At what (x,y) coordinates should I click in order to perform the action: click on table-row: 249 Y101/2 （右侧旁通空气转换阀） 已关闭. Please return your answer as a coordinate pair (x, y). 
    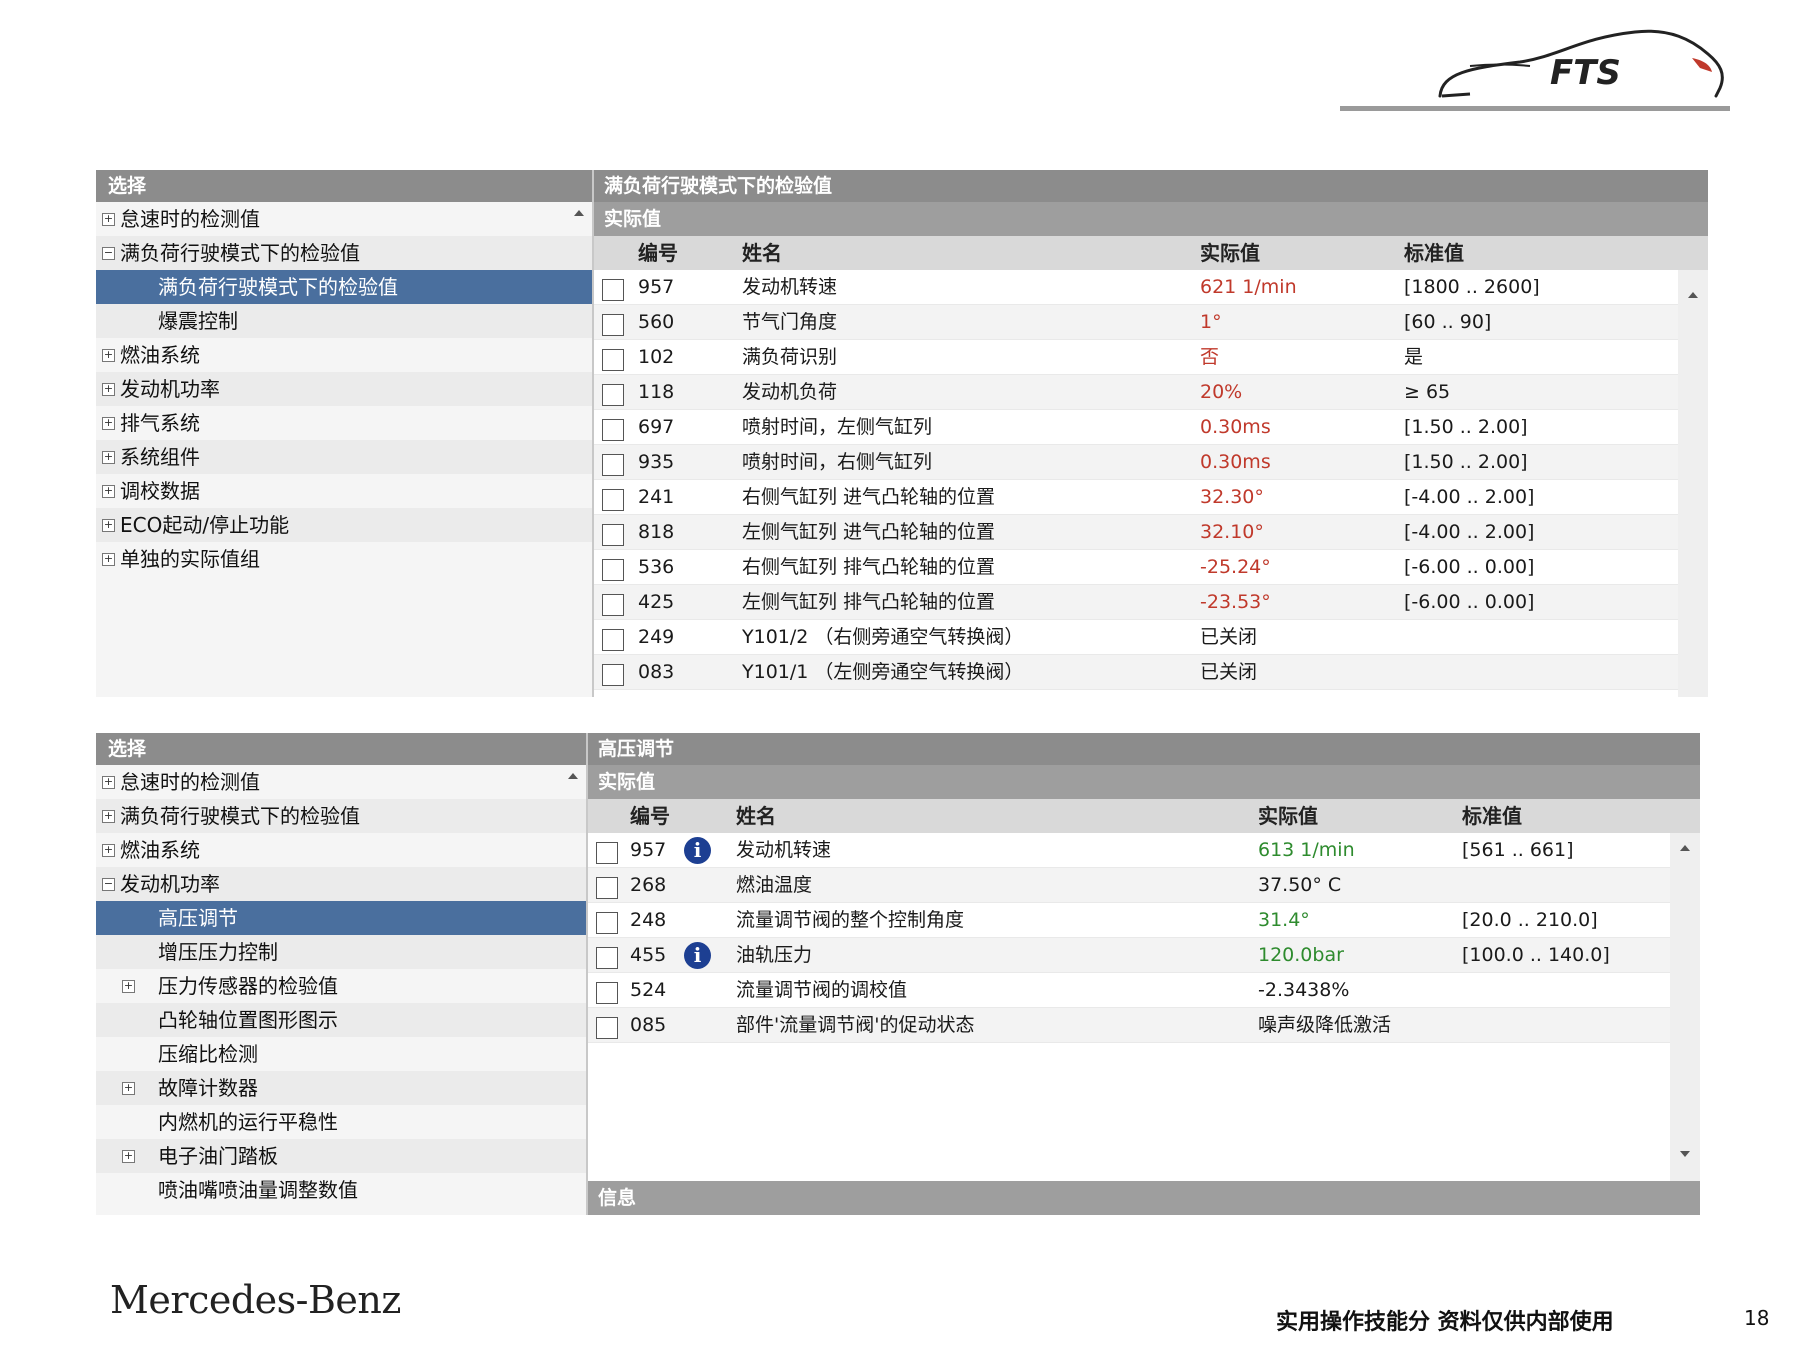
    Looking at the image, I should click on (1151, 637).